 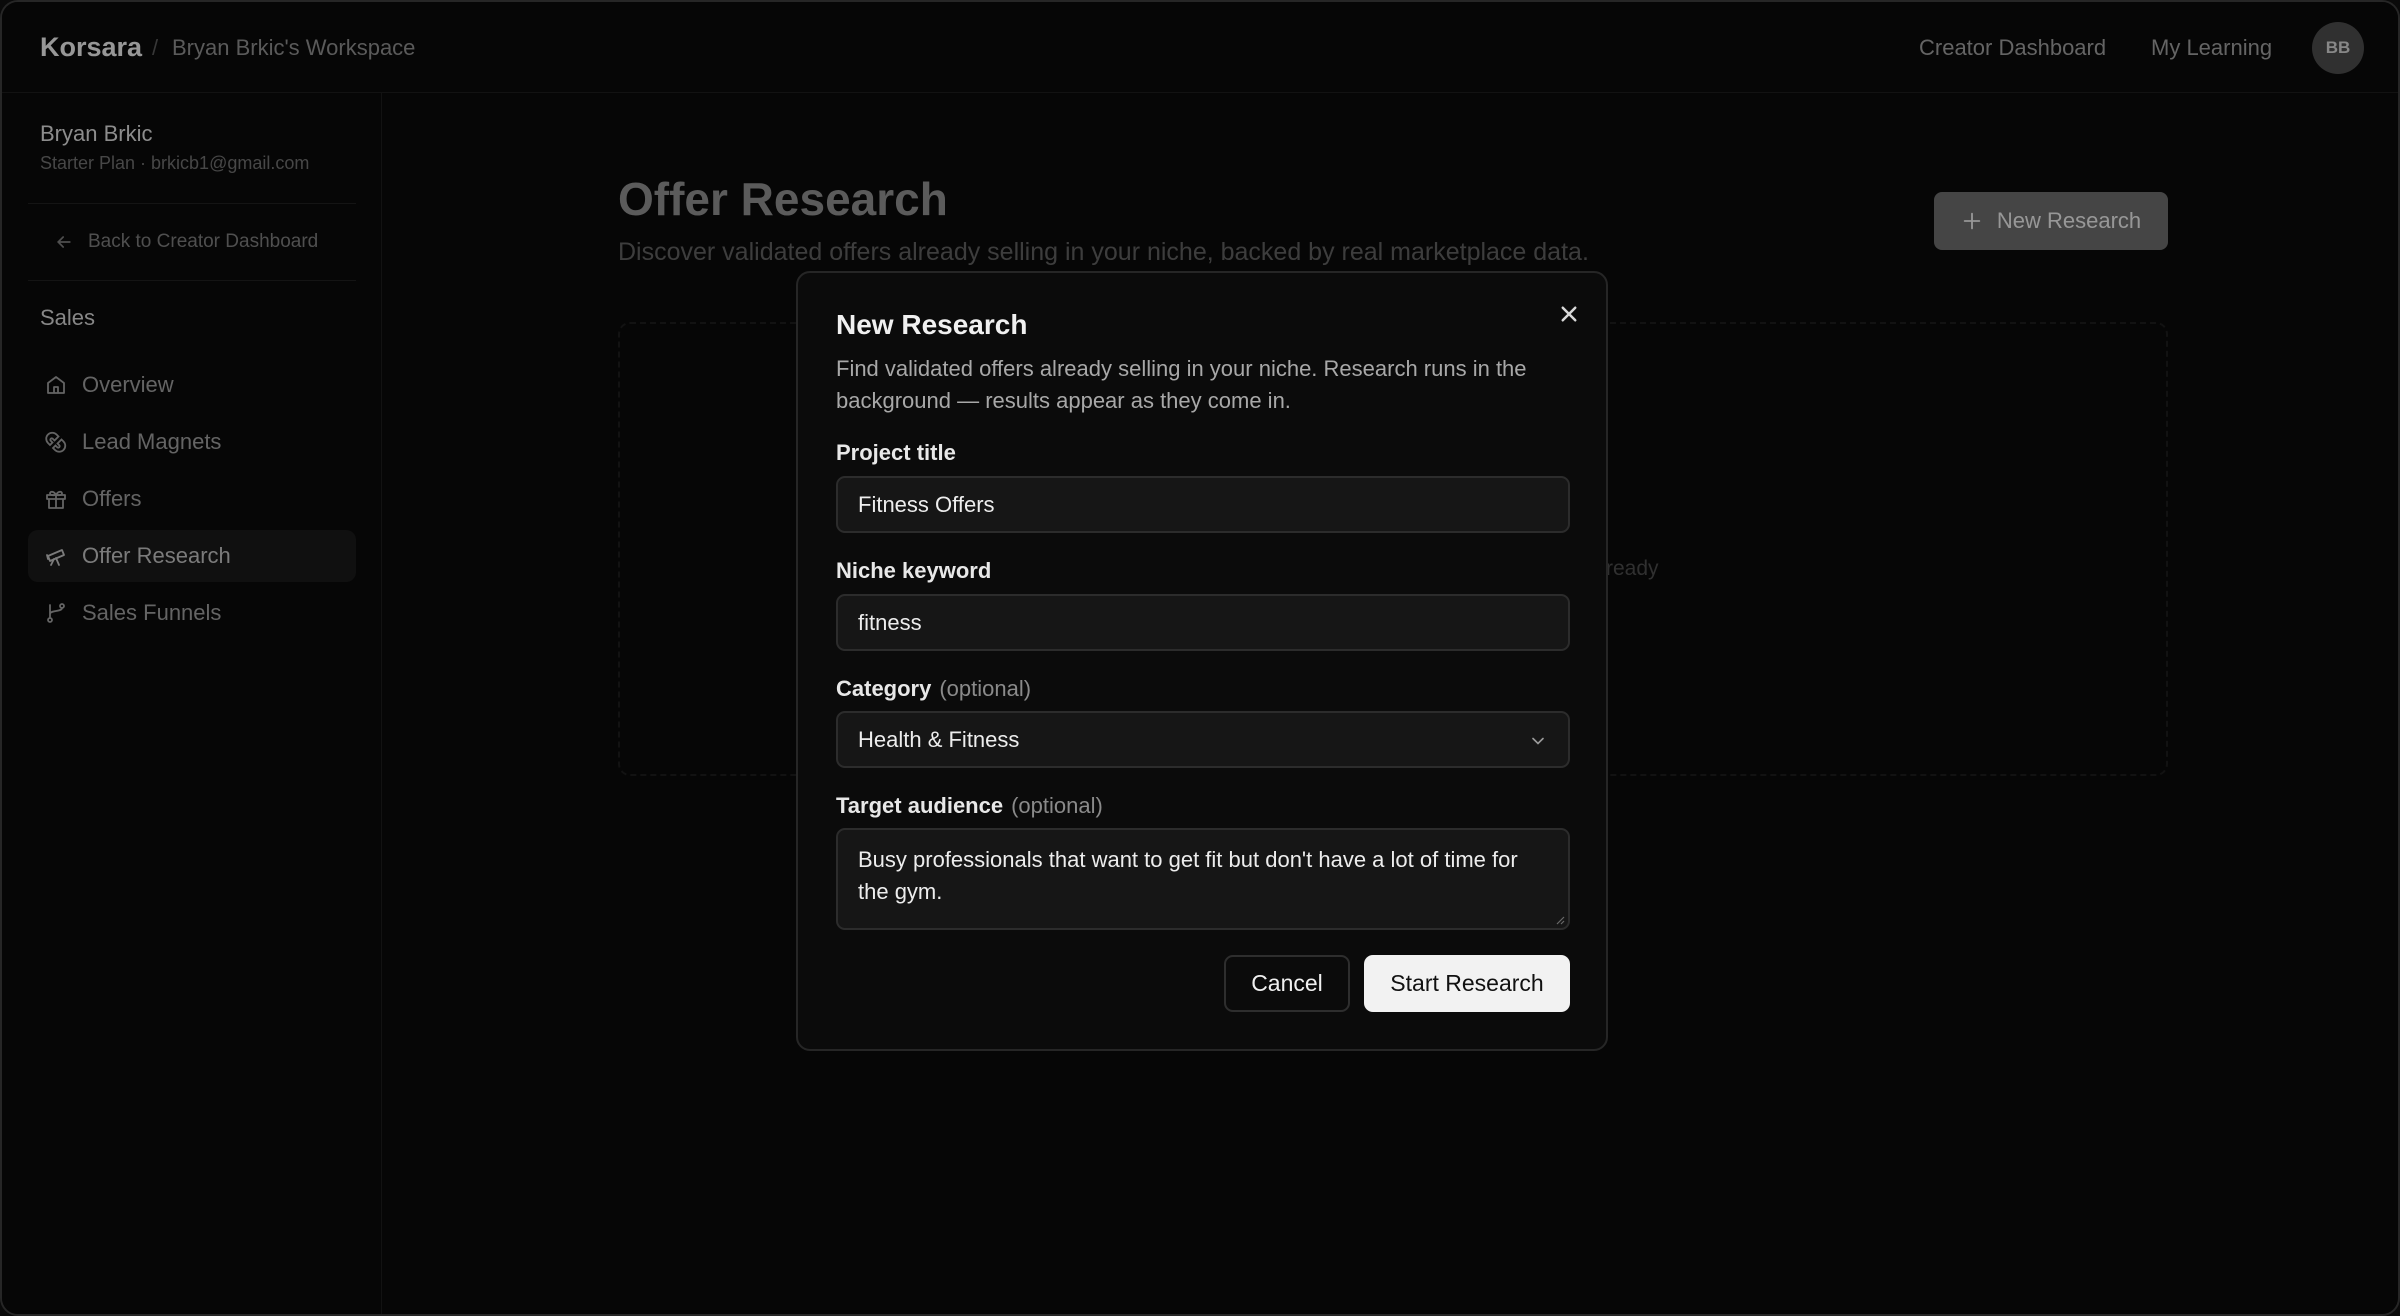 I want to click on target-audience-label: Target audience (optional), so click(x=969, y=806).